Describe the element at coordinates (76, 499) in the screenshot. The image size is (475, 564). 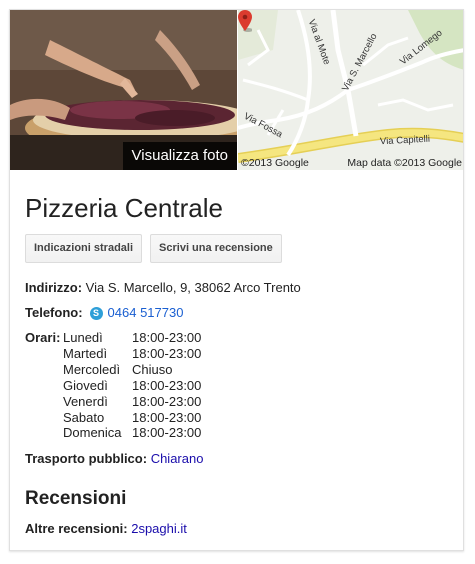
I see `reviews-heading: Recensioni` at that location.